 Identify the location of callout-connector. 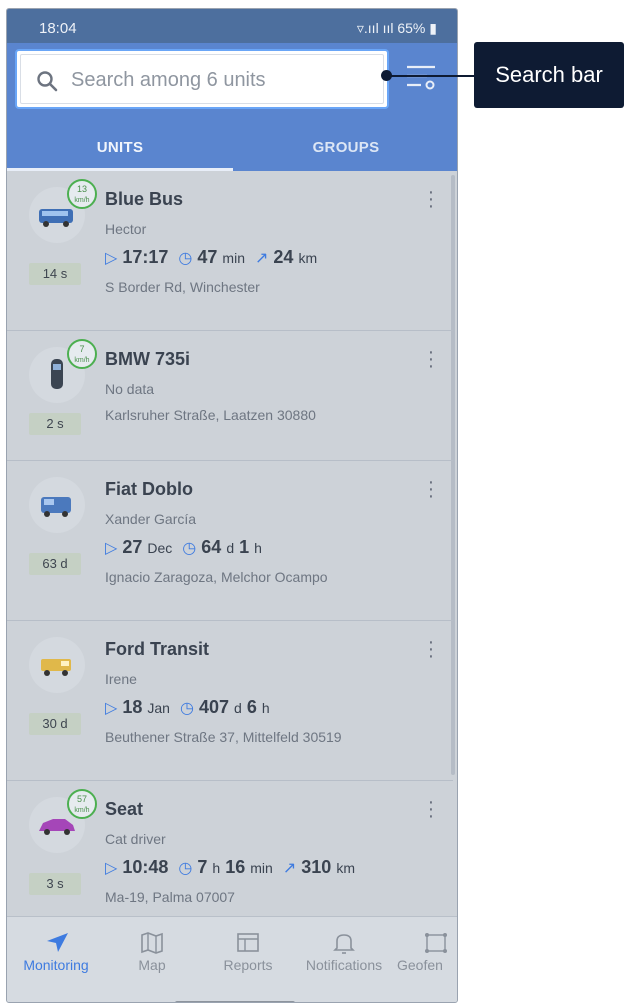
(430, 76).